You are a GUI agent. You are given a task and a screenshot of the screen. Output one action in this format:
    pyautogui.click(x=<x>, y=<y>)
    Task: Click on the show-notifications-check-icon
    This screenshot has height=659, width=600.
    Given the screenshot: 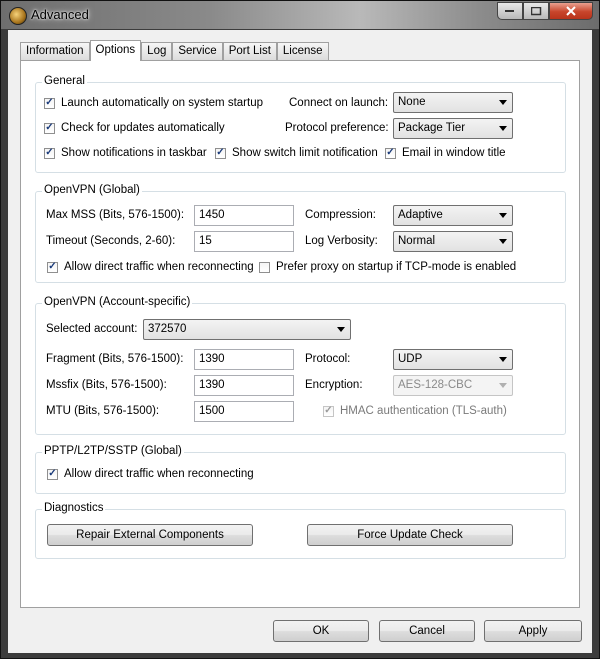 What is the action you would take?
    pyautogui.click(x=49, y=153)
    